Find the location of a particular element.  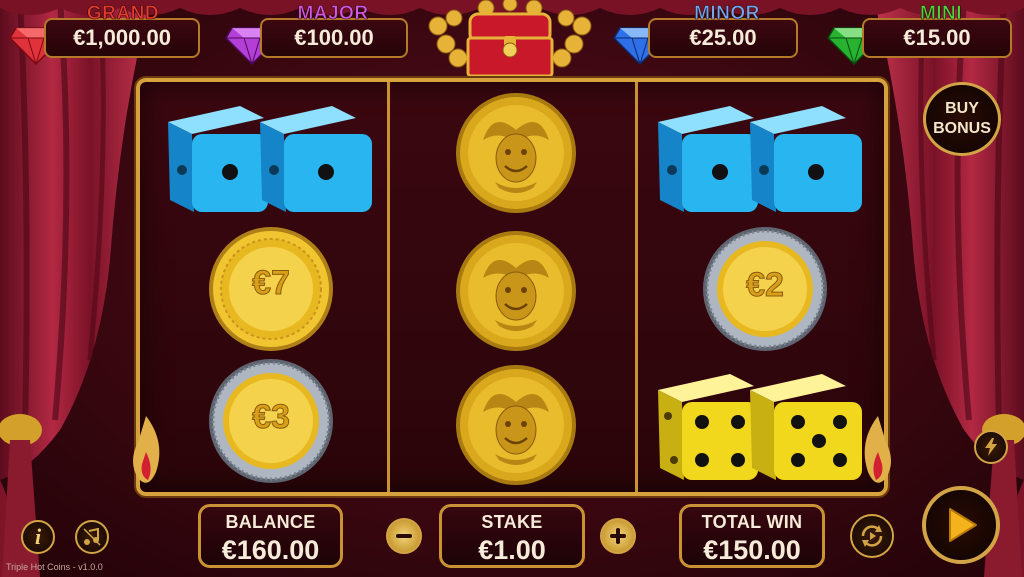

stake-panel: STAKE €1.00 is located at coordinates (512, 536).